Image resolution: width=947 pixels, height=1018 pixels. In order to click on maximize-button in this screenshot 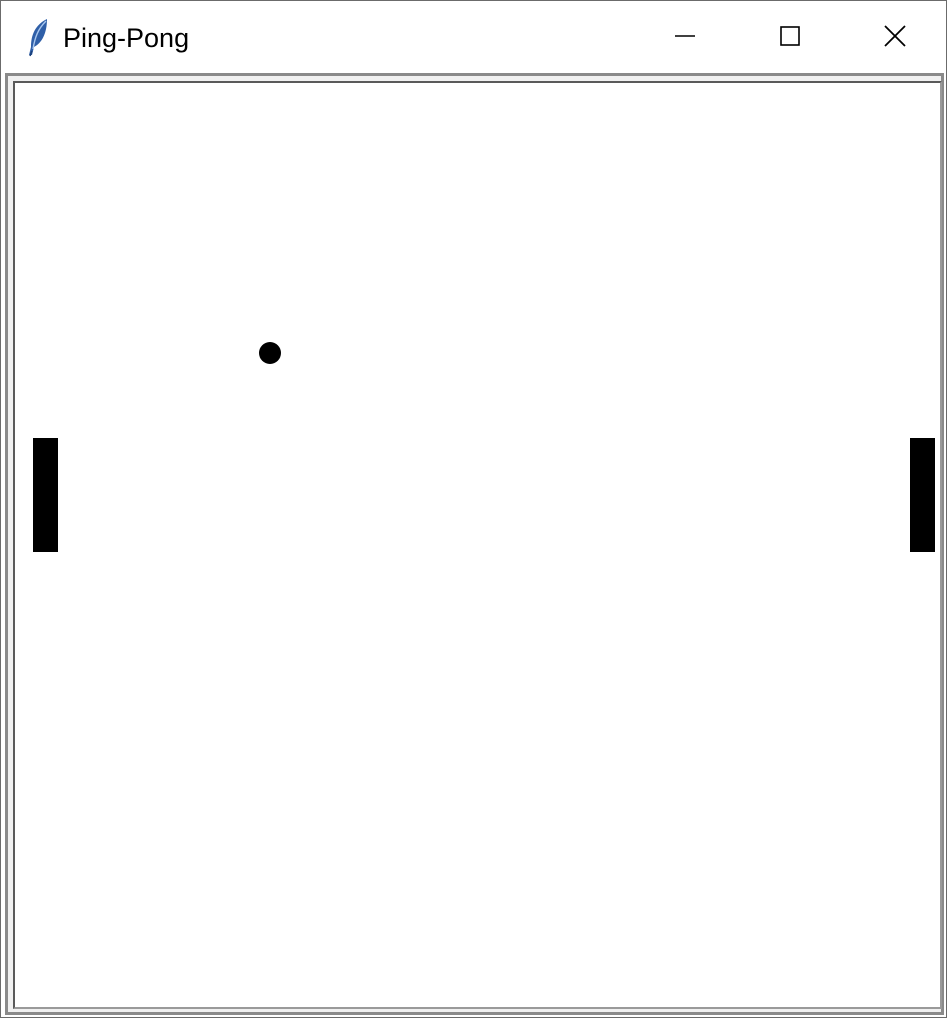, I will do `click(790, 36)`.